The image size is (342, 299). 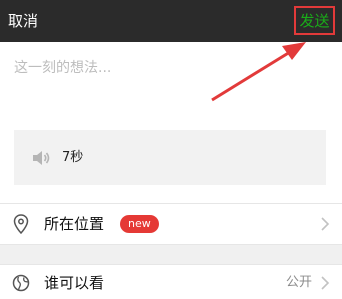 I want to click on send-button: 发送, so click(x=314, y=21).